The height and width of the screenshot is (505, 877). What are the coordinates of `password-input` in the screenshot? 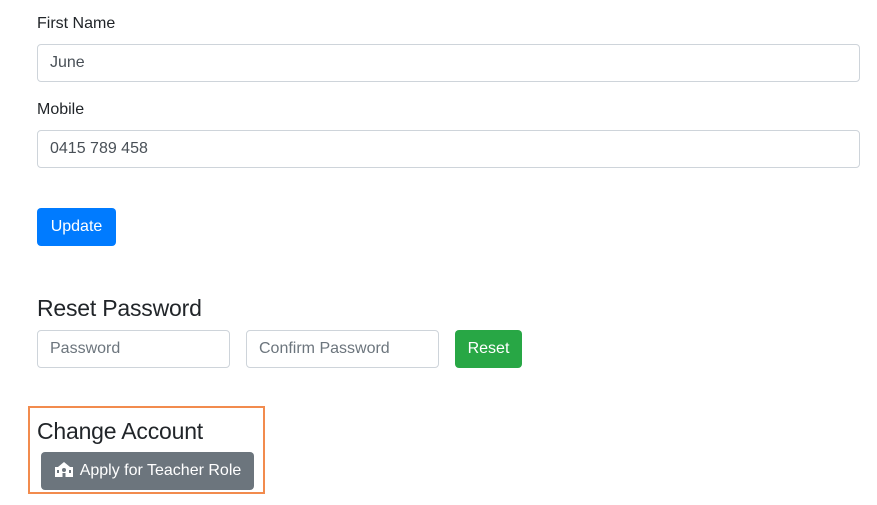 It's located at (133, 349).